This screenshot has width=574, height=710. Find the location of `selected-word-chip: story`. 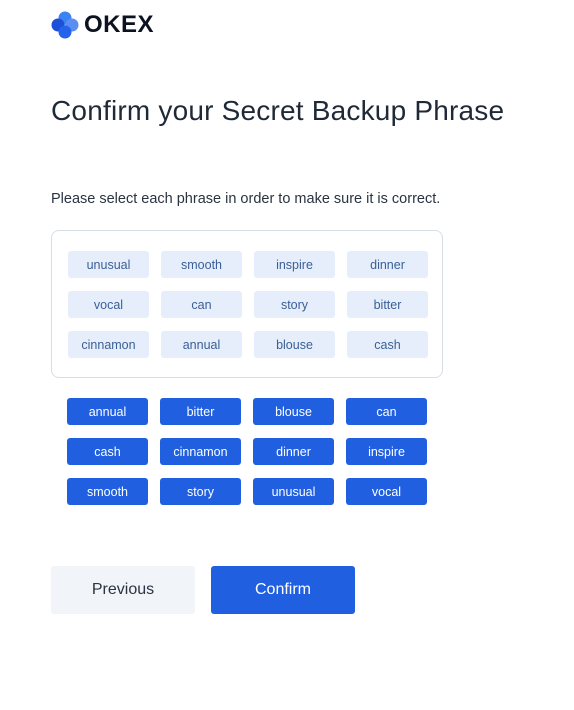

selected-word-chip: story is located at coordinates (294, 304).